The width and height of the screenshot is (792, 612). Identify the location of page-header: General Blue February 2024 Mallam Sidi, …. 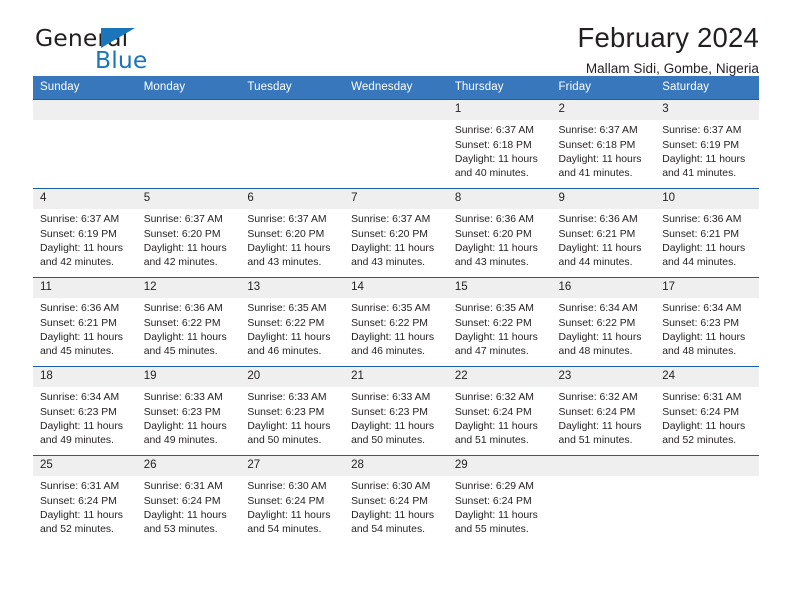
(396, 38).